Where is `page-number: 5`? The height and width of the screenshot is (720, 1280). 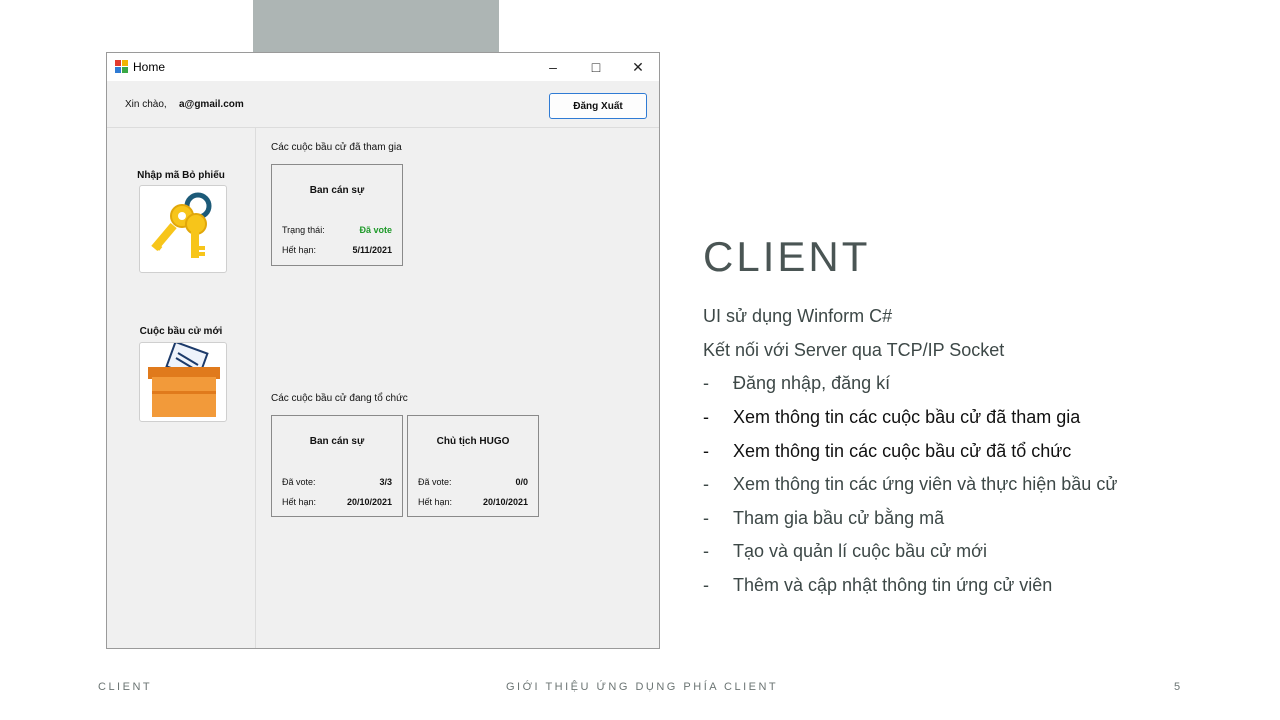
page-number: 5 is located at coordinates (1178, 687).